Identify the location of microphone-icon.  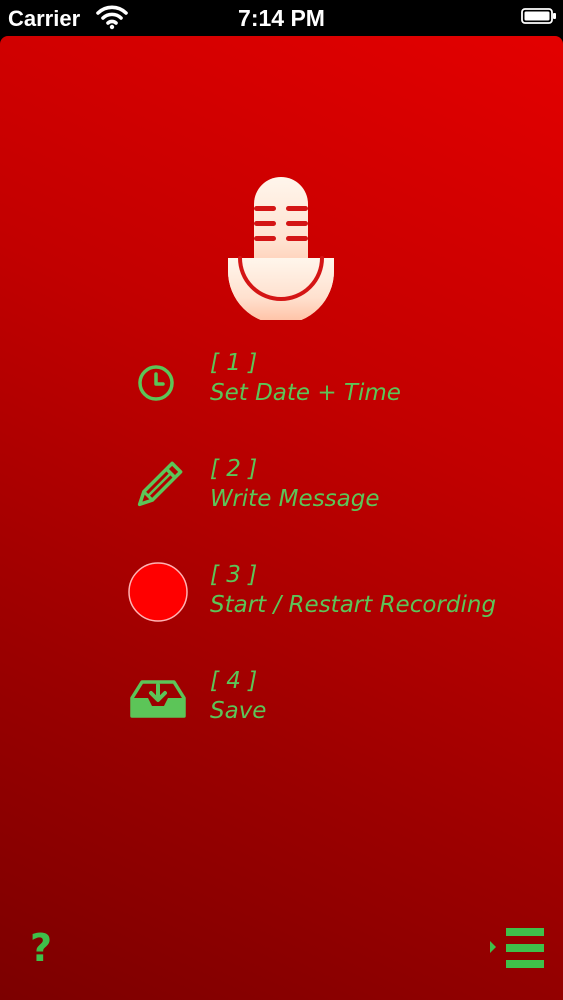
(281, 248).